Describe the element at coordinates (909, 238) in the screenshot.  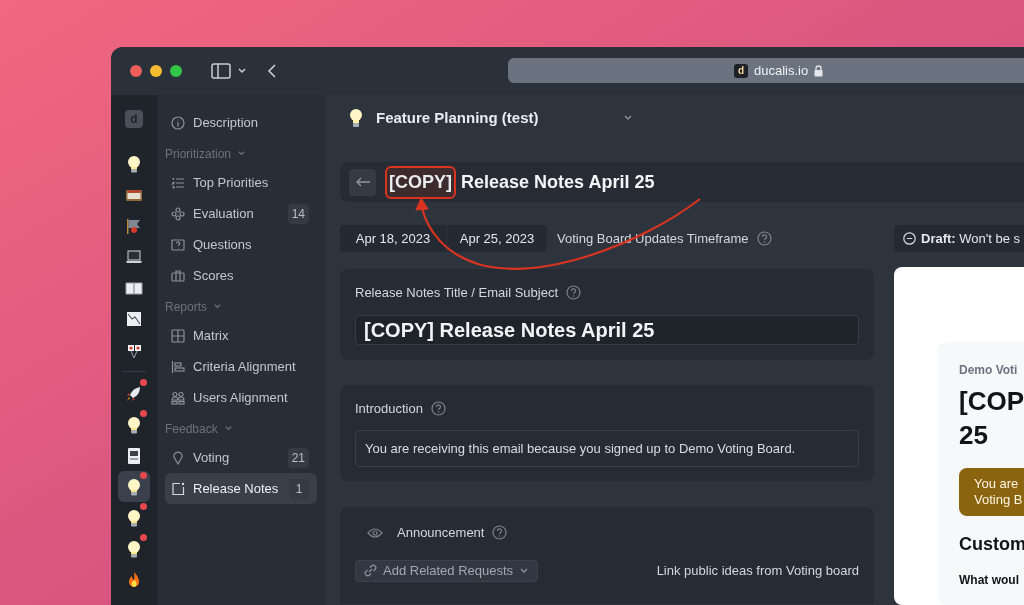
I see `minus-circle-icon` at that location.